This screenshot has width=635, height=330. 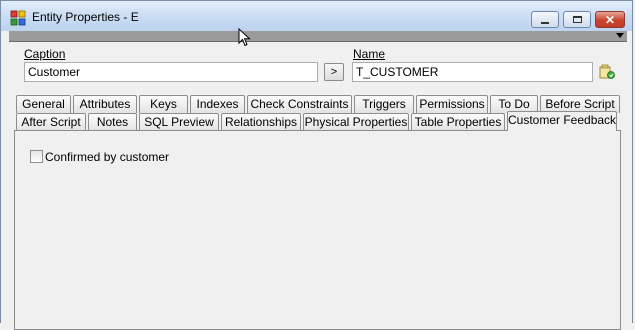 I want to click on close-icon: ✕, so click(x=610, y=19).